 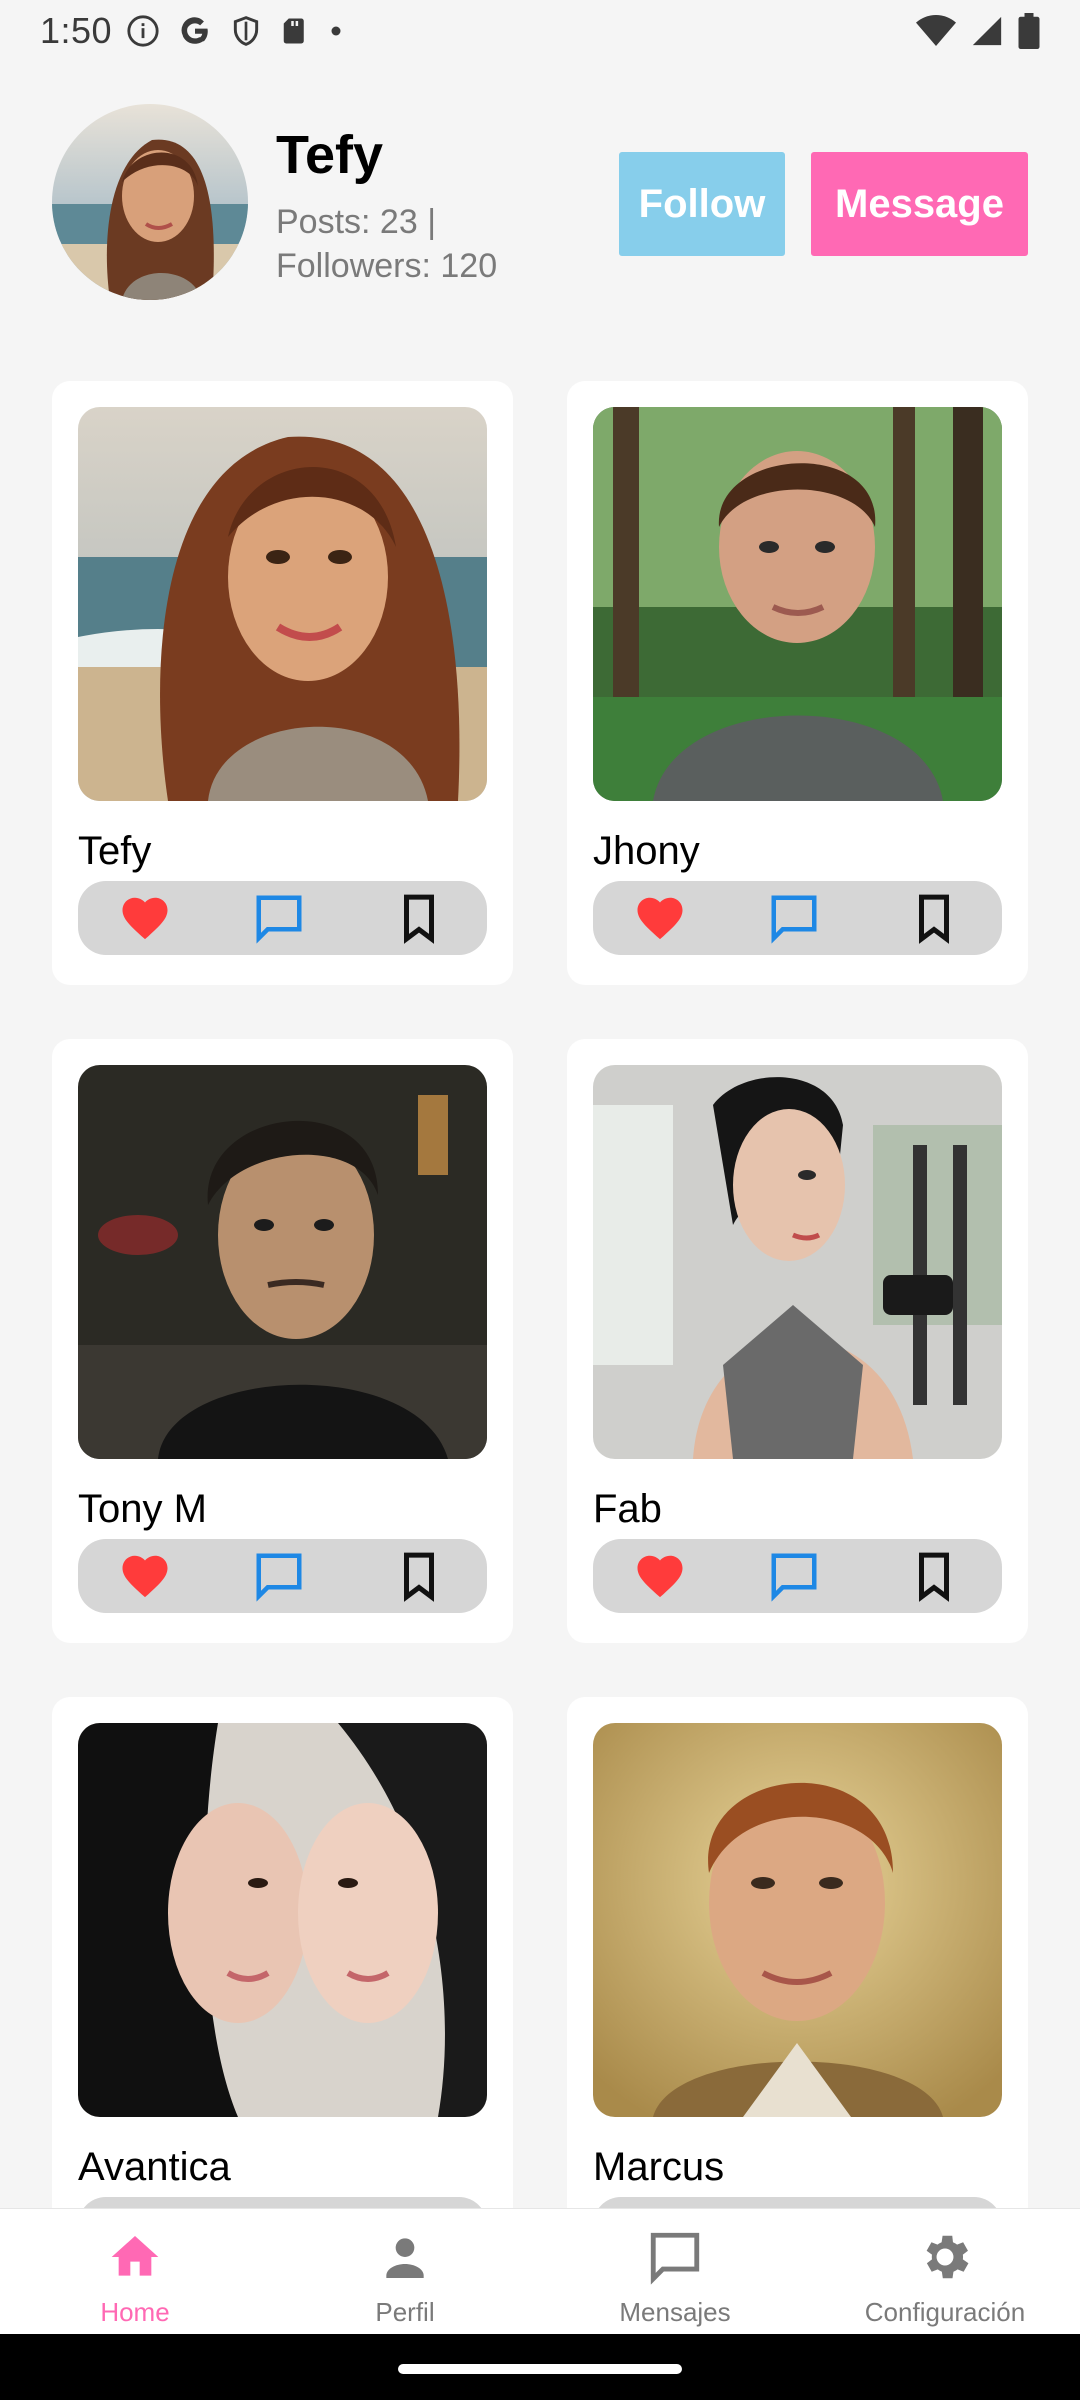 I want to click on gear-icon, so click(x=947, y=2257).